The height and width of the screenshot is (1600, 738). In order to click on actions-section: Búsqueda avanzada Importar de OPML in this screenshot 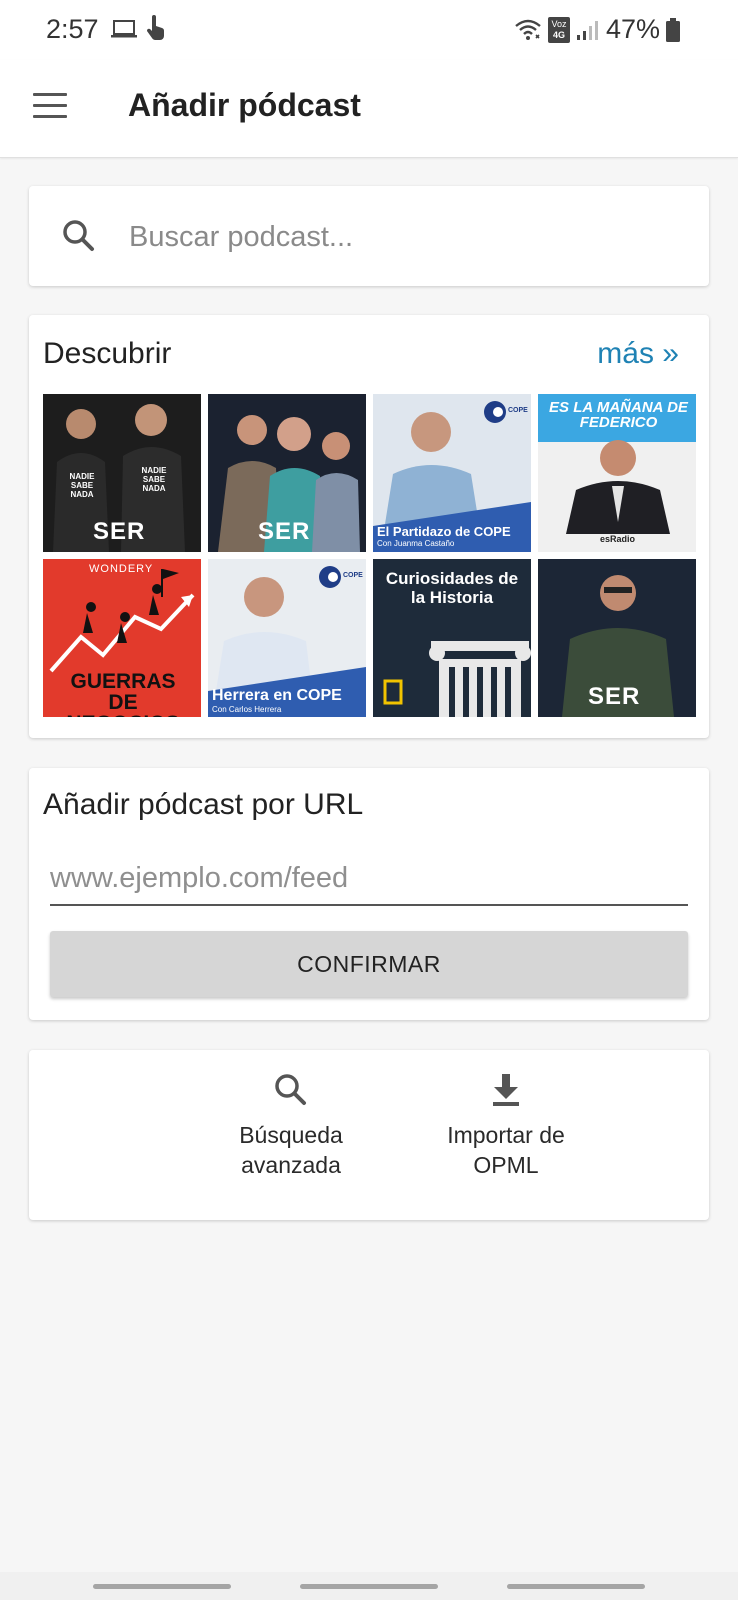, I will do `click(369, 1135)`.